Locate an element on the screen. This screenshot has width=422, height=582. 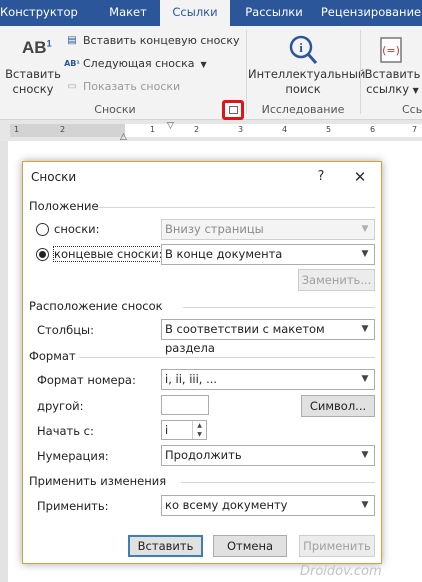
tab-review: Рецензирование is located at coordinates (371, 13).